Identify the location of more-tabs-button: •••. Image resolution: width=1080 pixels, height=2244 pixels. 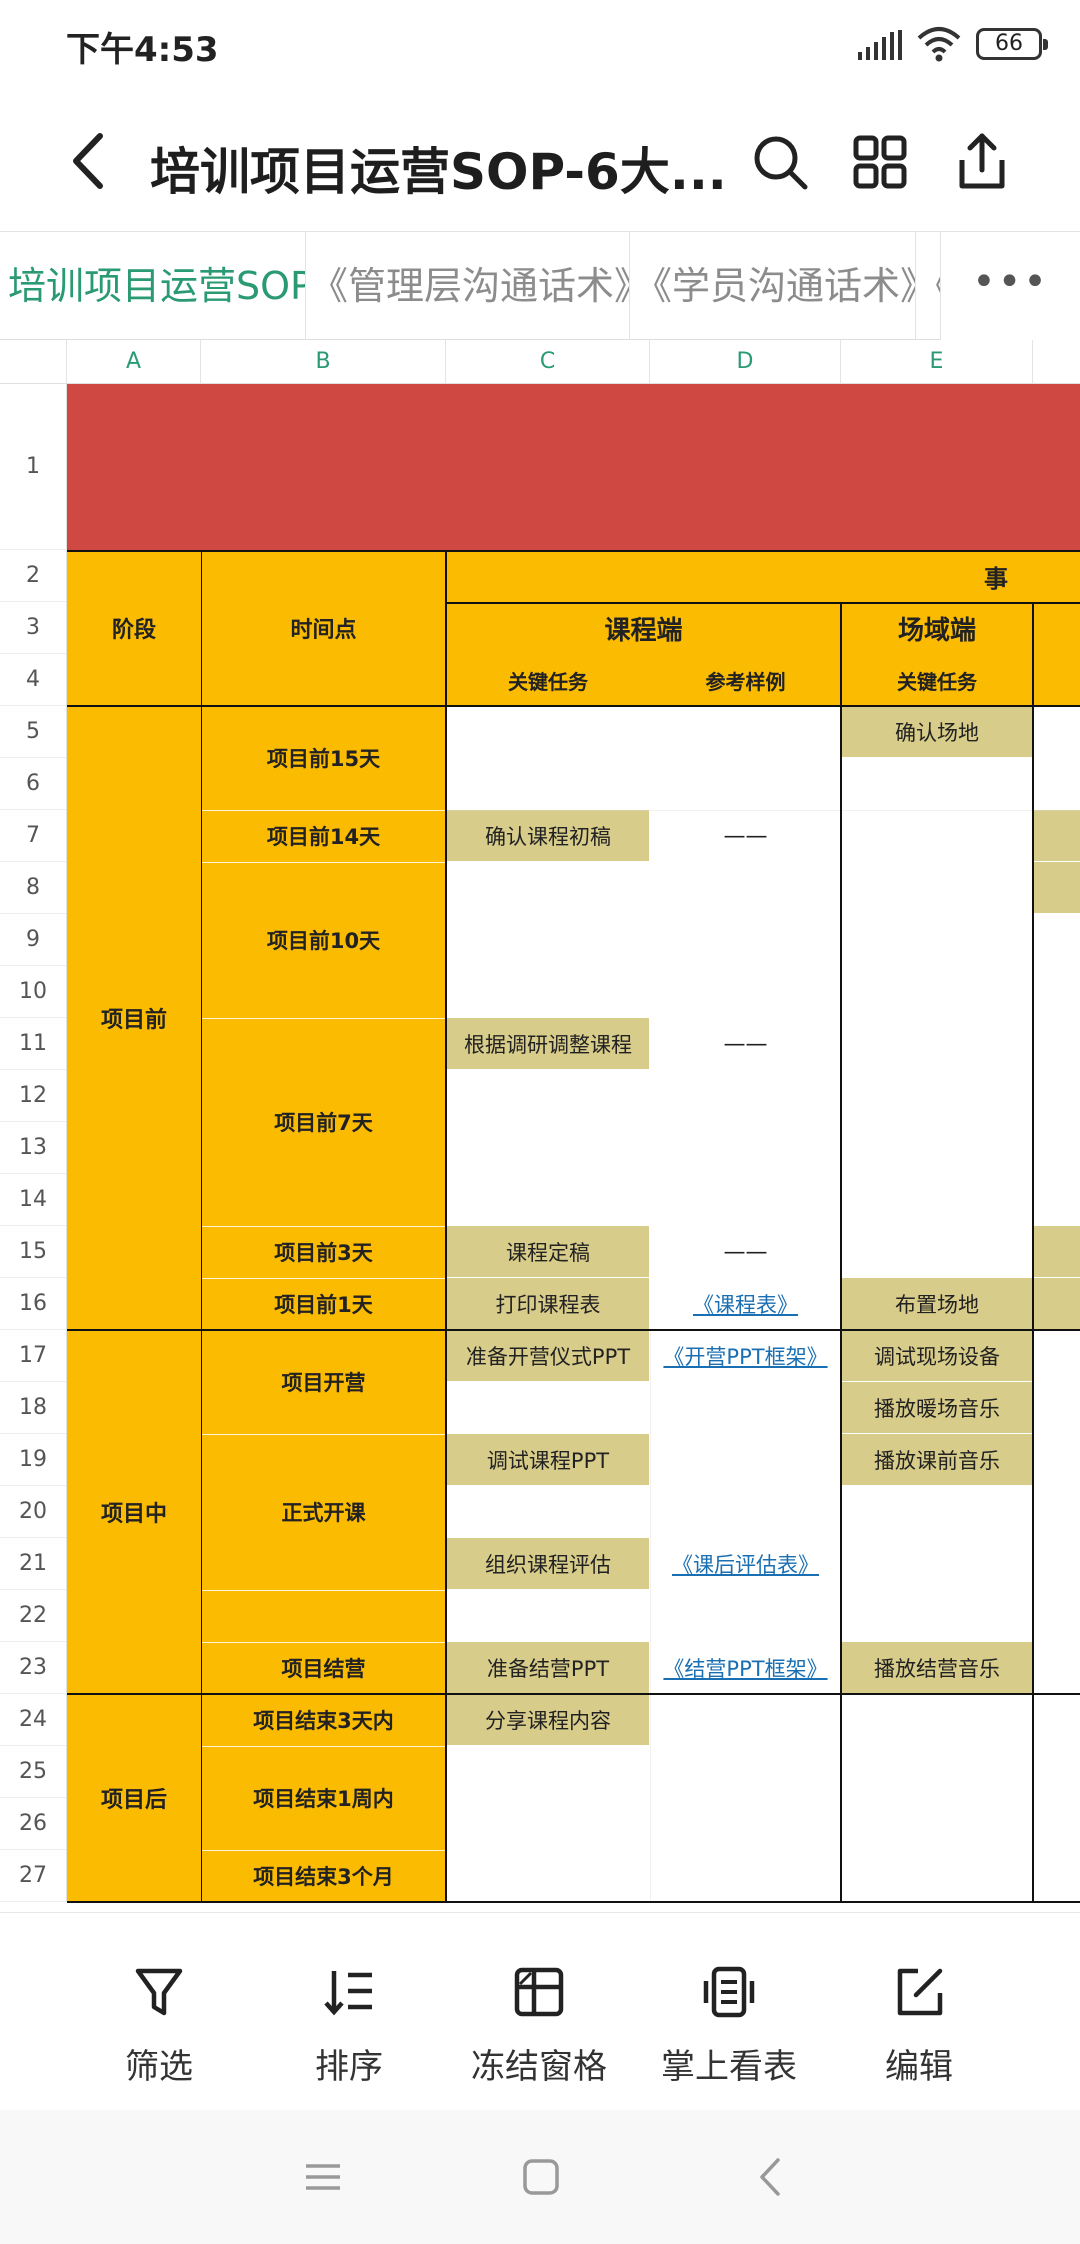
(1010, 286).